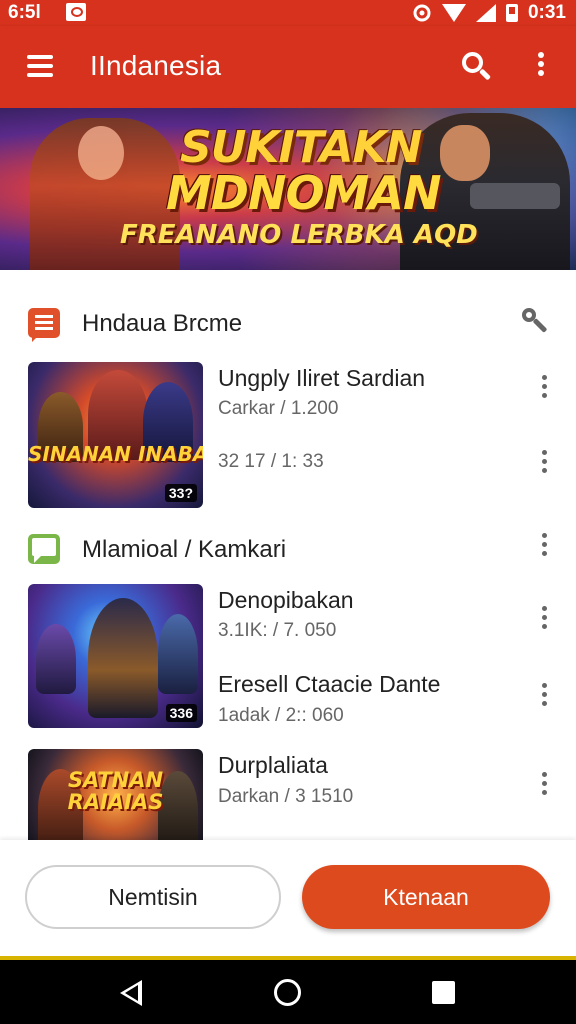 The image size is (576, 1024). I want to click on app-bar: IIndanesia, so click(288, 67).